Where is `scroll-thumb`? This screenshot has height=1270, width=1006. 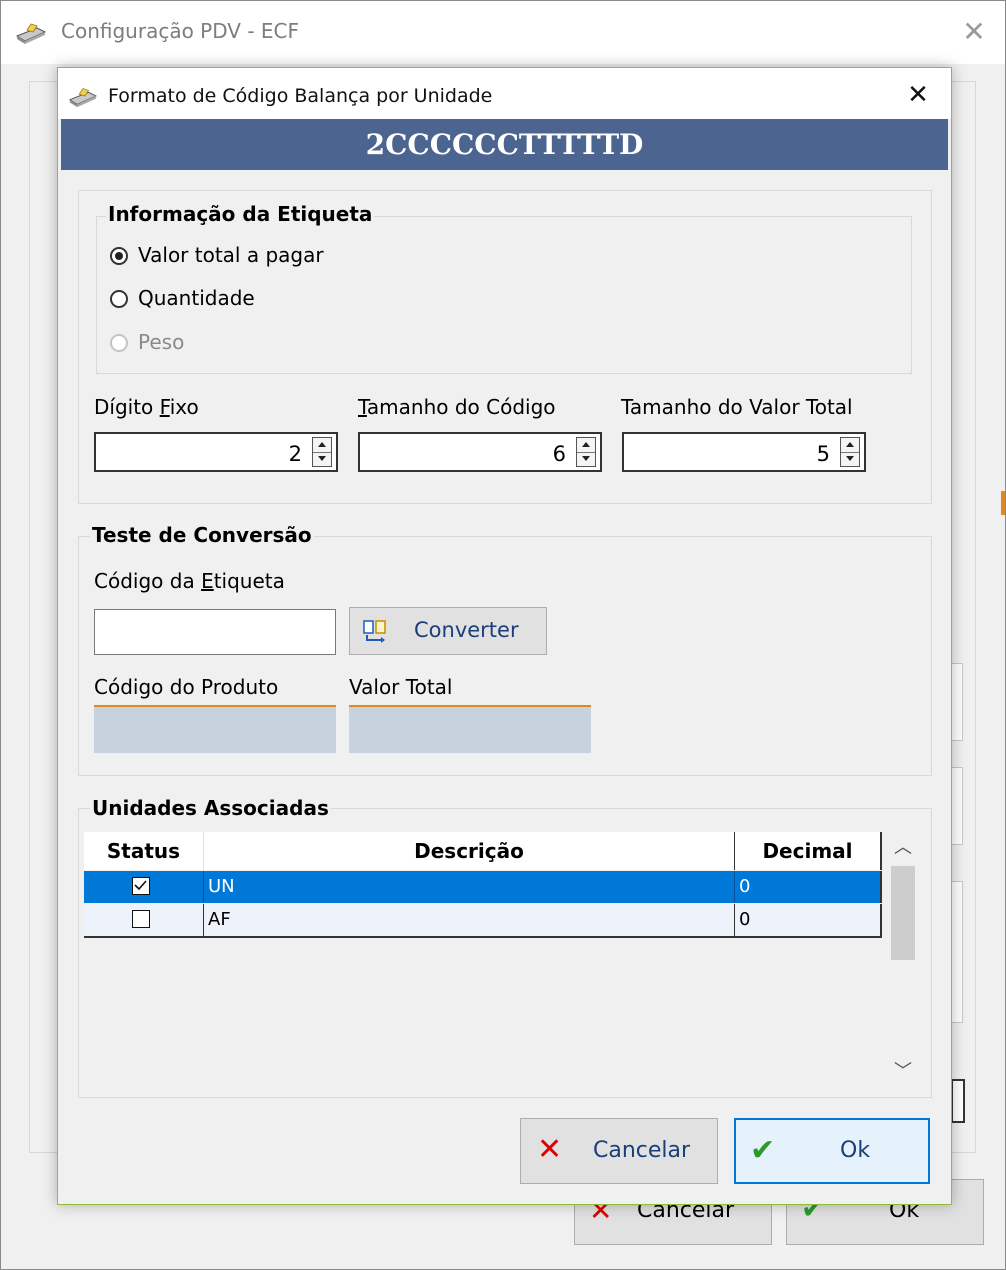
scroll-thumb is located at coordinates (903, 913).